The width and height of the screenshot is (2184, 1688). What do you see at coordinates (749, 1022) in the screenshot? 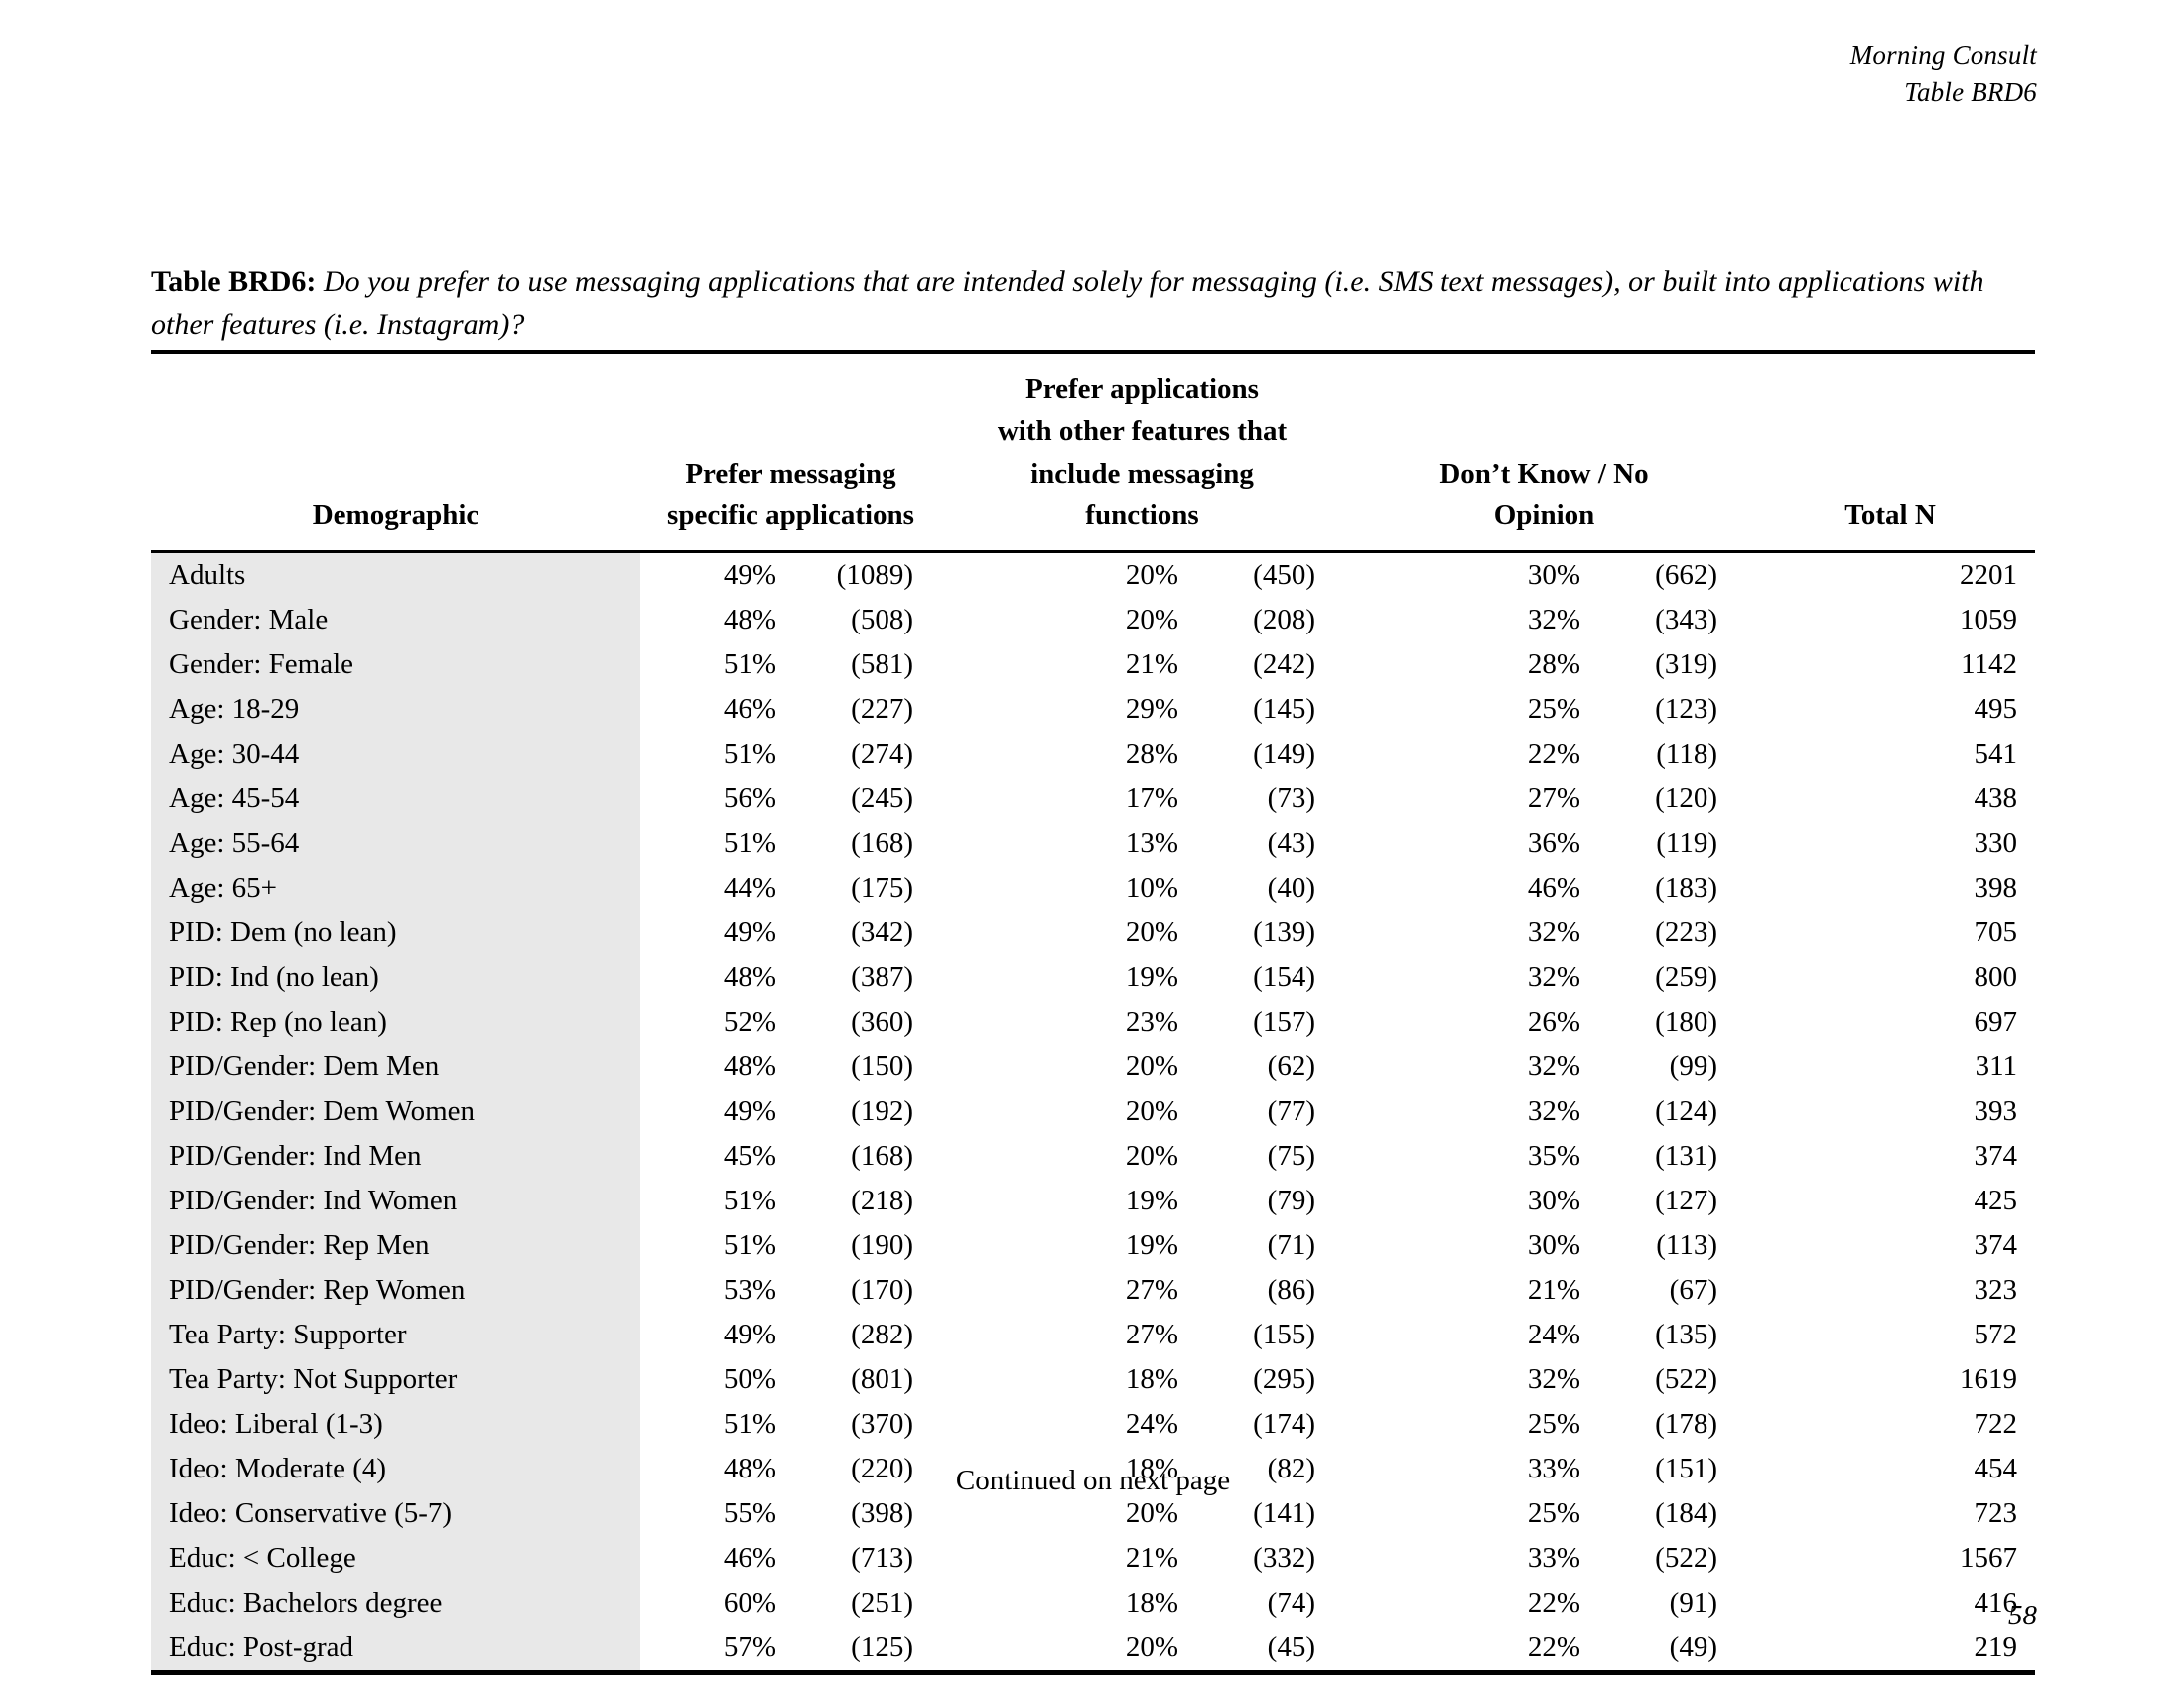
I see `row-pct-prefer-messaging-specific: 52%` at bounding box center [749, 1022].